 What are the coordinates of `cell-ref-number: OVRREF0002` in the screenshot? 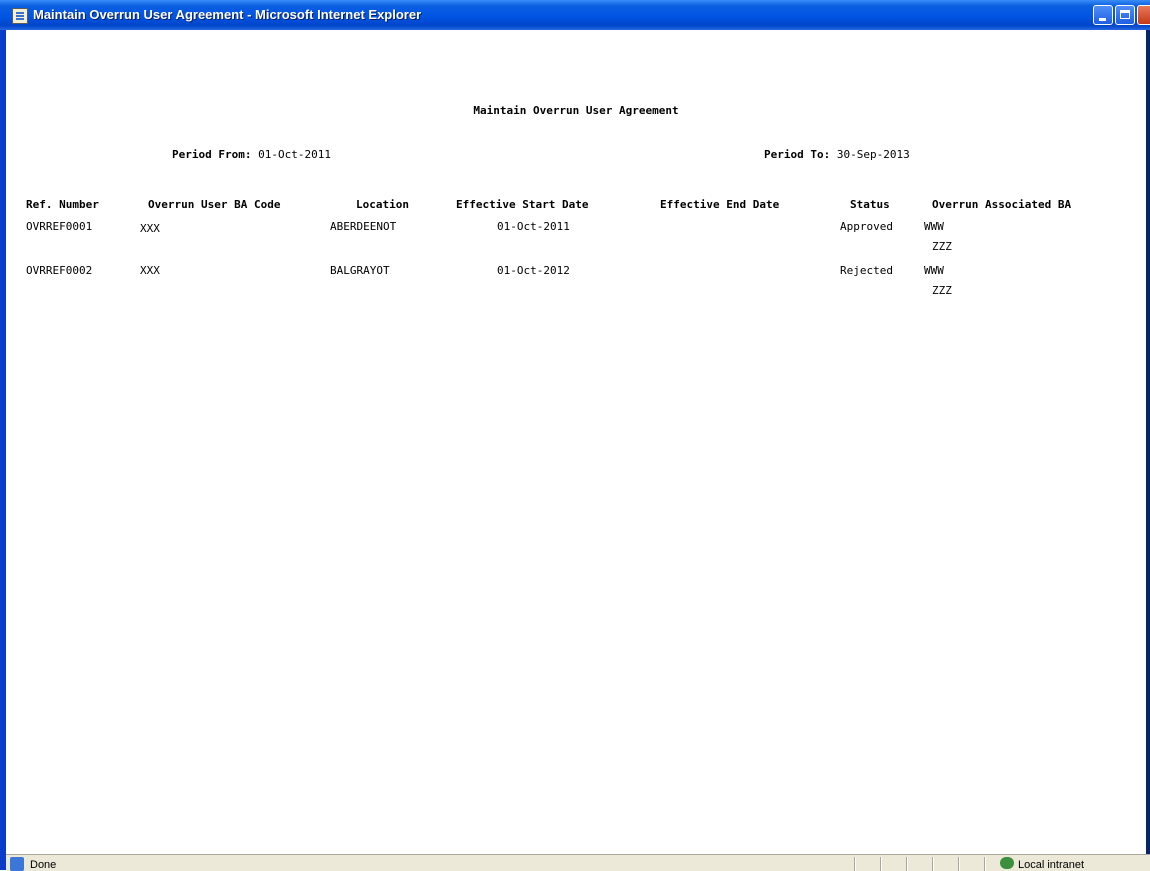 It's located at (59, 270).